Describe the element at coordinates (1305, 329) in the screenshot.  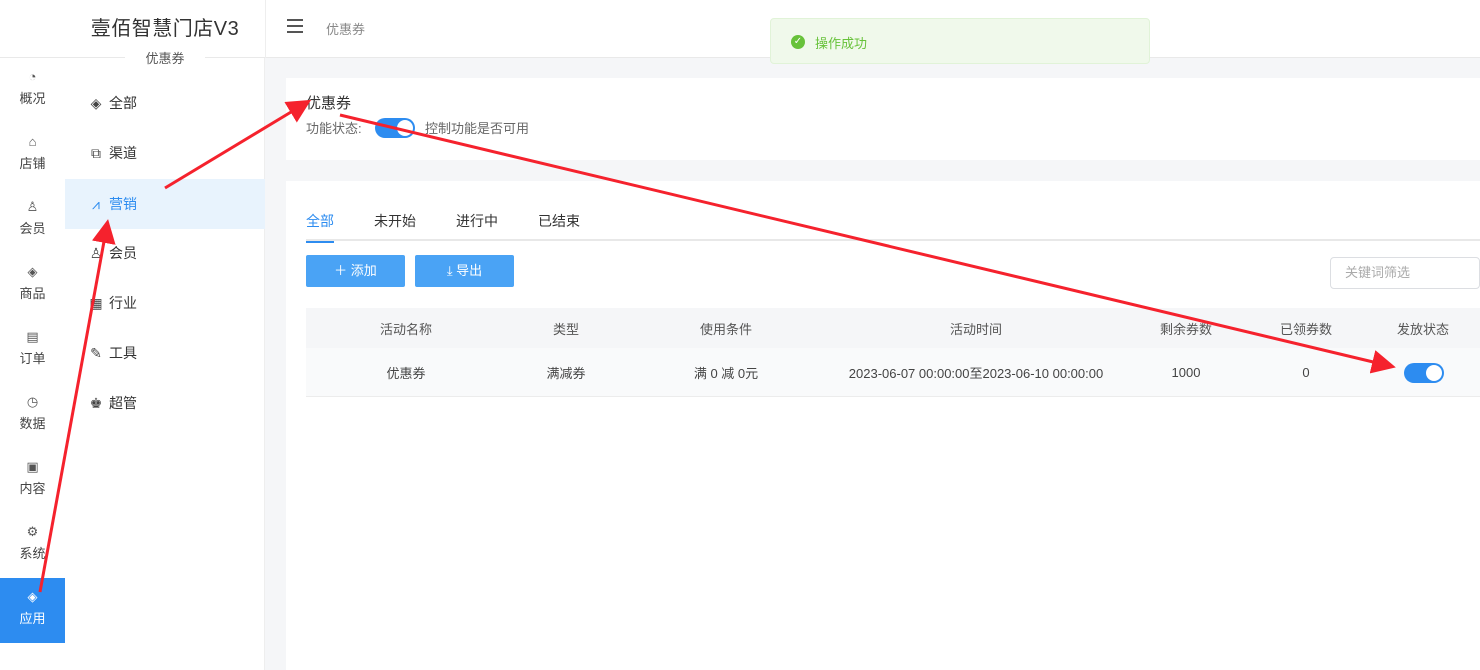
I see `column-header: 已领券数` at that location.